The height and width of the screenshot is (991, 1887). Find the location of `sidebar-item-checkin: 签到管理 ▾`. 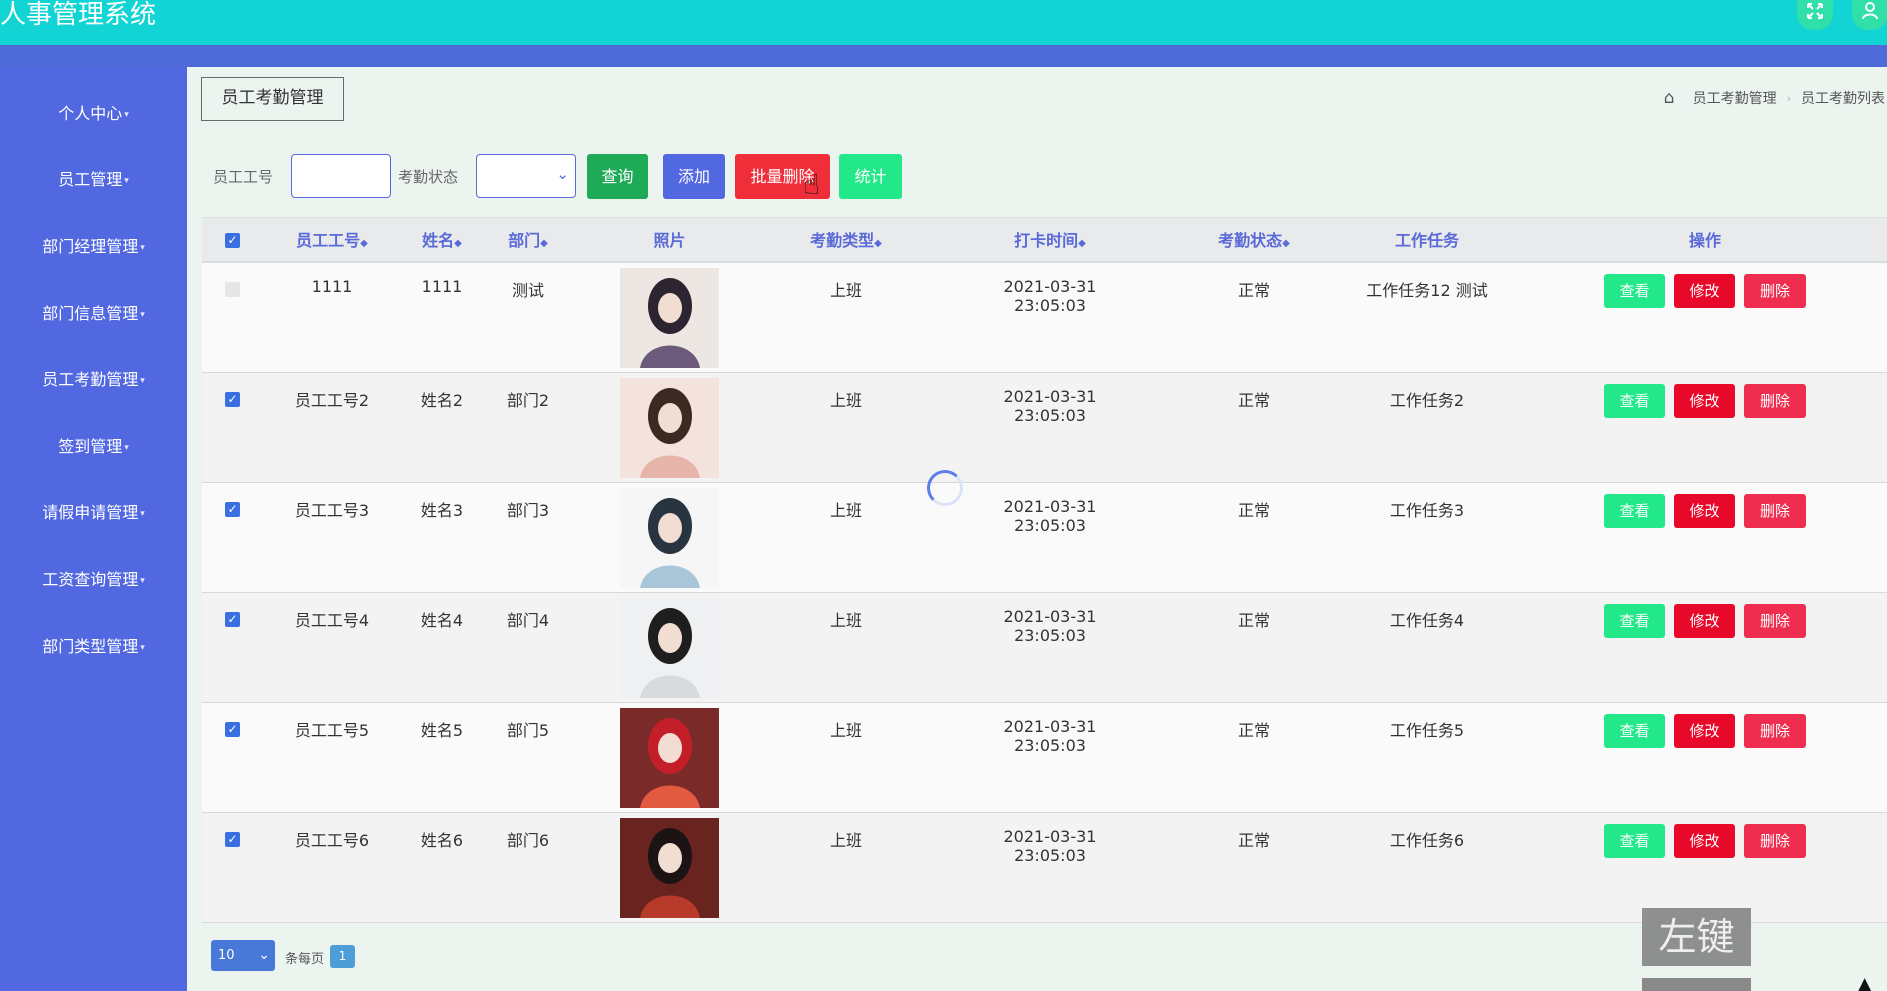

sidebar-item-checkin: 签到管理 ▾ is located at coordinates (93, 447).